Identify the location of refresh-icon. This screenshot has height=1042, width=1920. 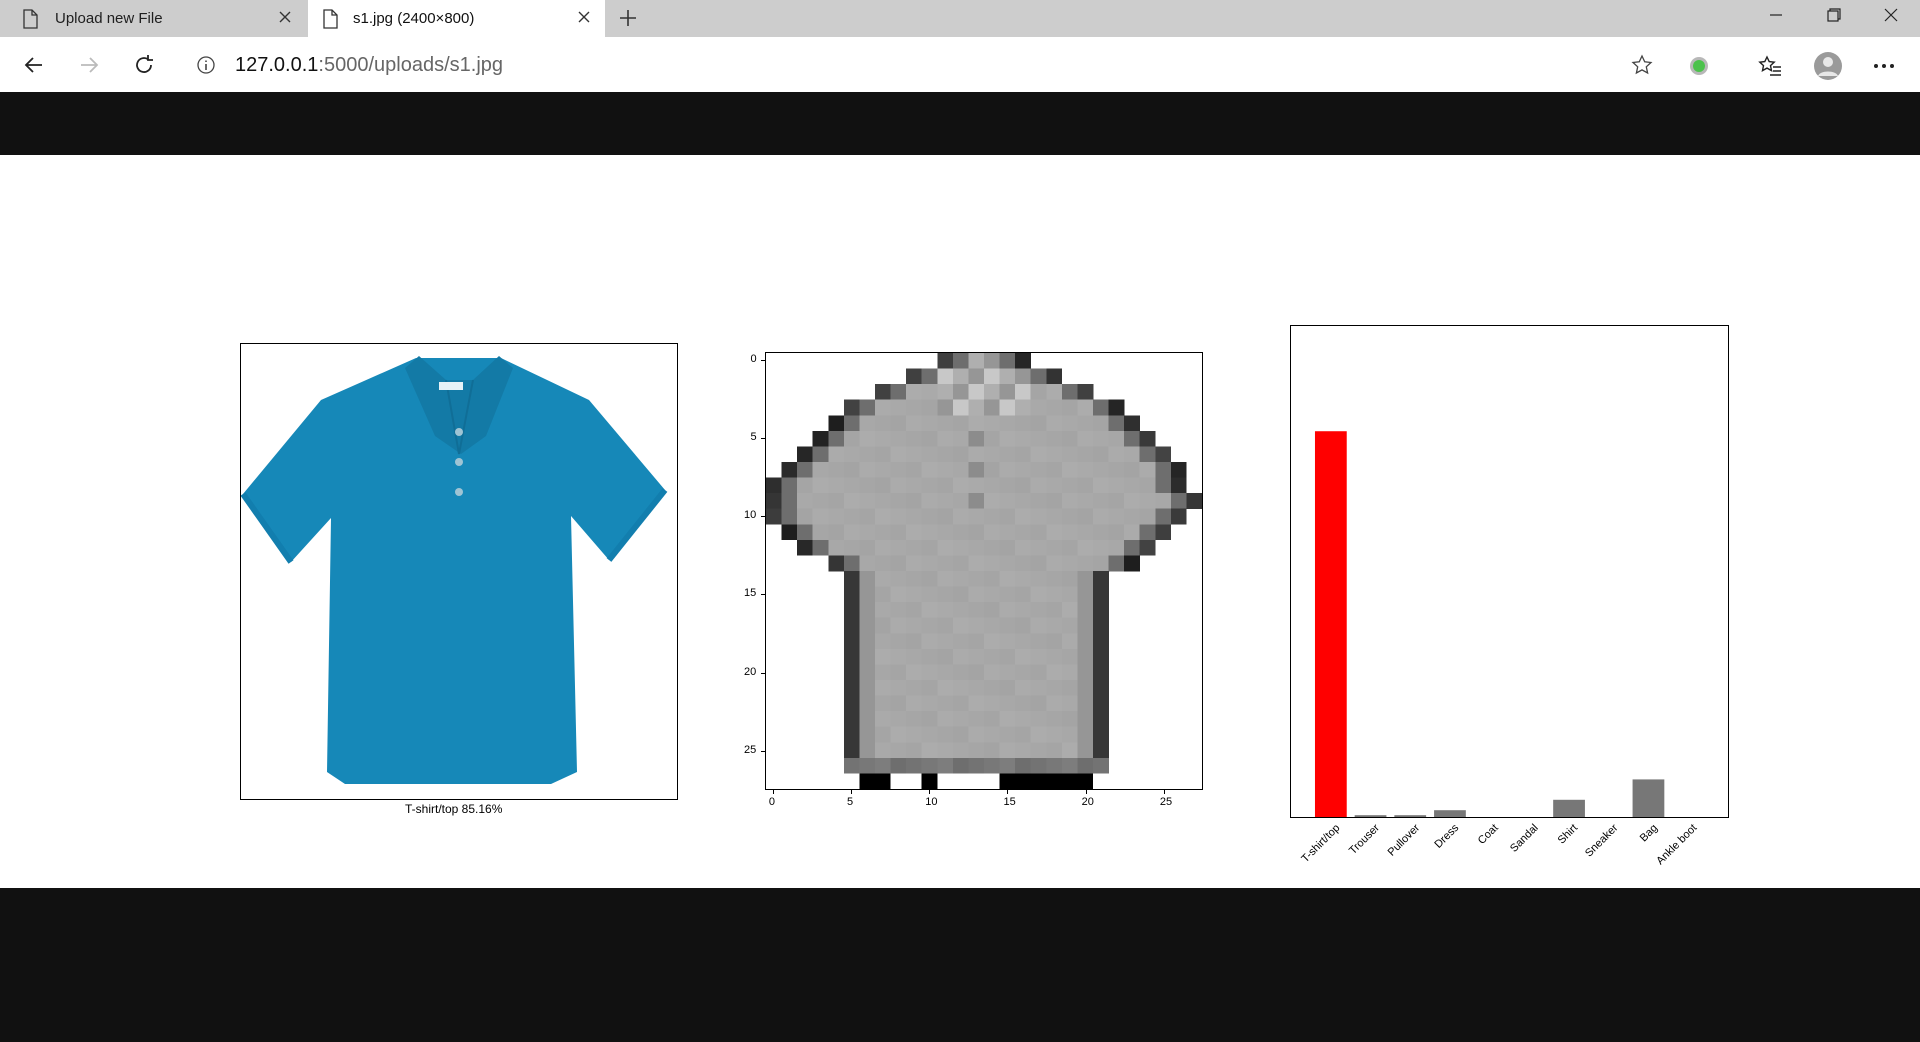
(144, 65).